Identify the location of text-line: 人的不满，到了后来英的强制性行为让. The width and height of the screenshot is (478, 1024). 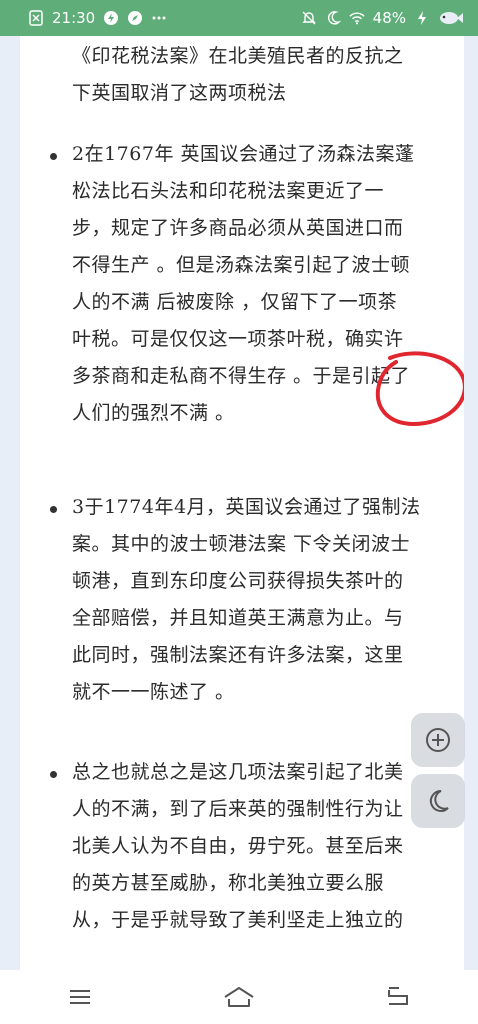
(238, 809).